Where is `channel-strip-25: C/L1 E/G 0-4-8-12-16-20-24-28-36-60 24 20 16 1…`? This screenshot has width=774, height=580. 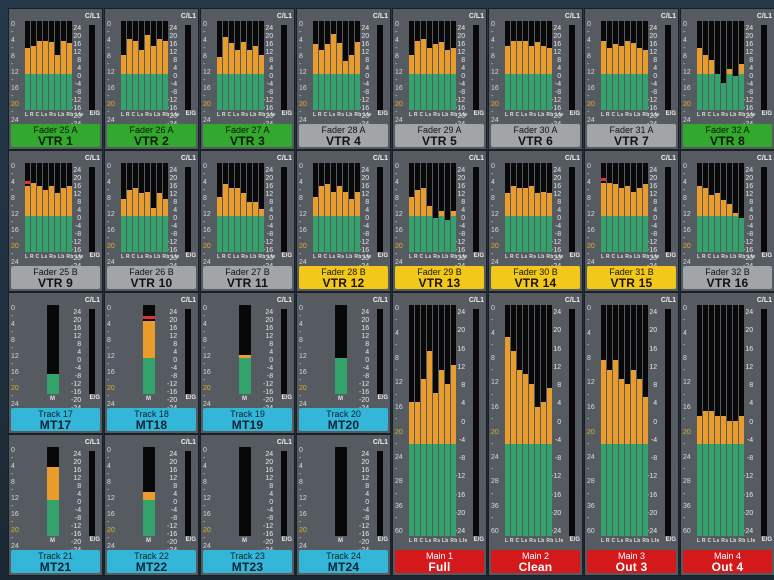
channel-strip-25: C/L1 E/G 0-4-8-12-16-20-24-28-36-60 24 20 16 1… is located at coordinates (439, 434).